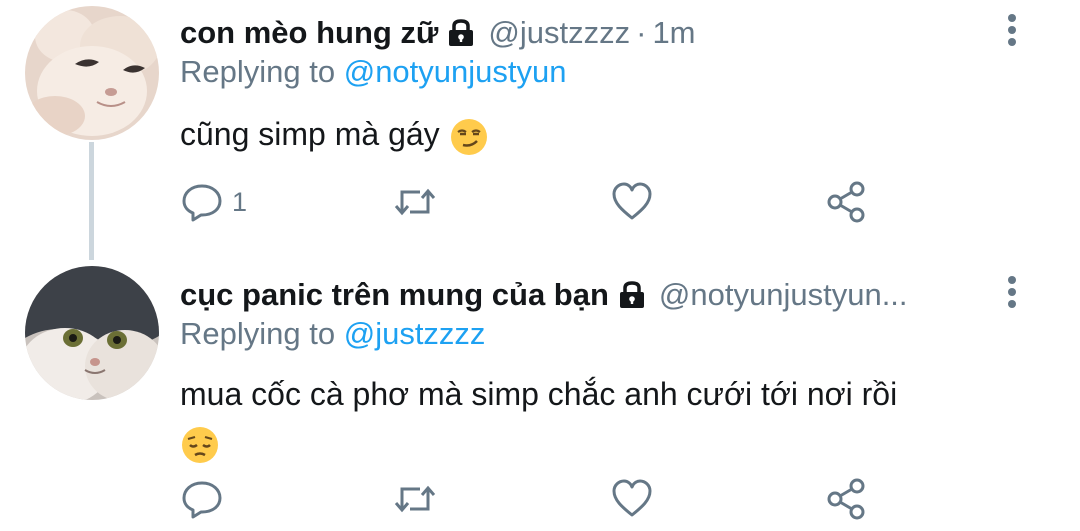 This screenshot has width=1080, height=531. I want to click on user-handle: @justzzzz, so click(559, 33).